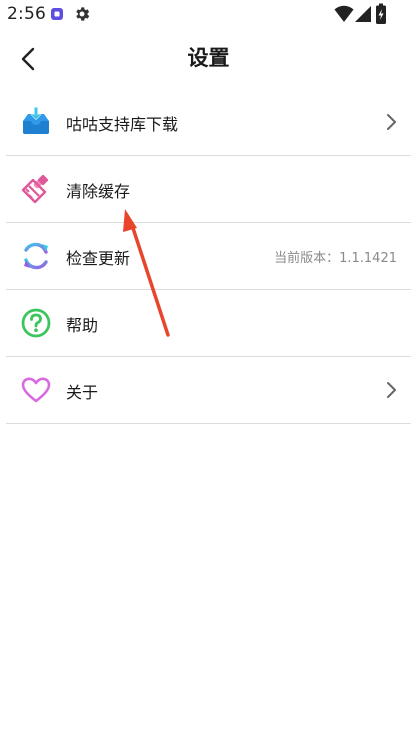 This screenshot has width=417, height=741. Describe the element at coordinates (98, 258) in the screenshot. I see `settings-item-label: 检查更新` at that location.